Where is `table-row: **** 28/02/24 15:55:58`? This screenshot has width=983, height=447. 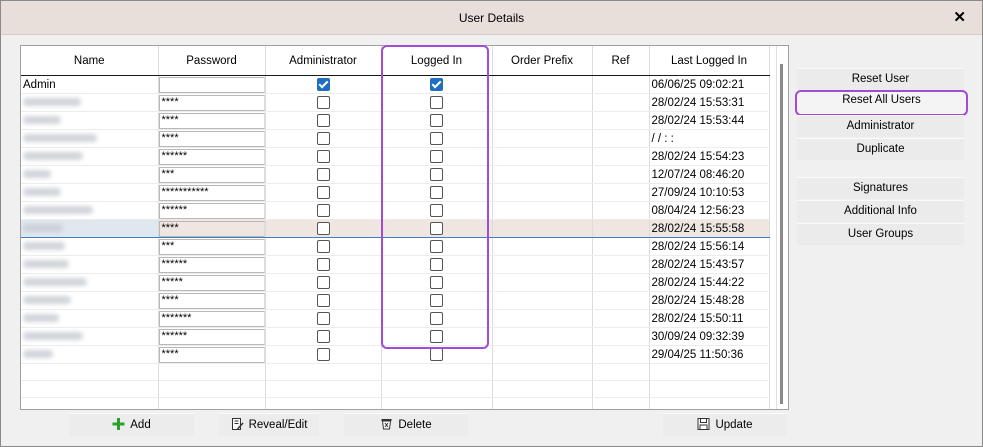 table-row: **** 28/02/24 15:55:58 is located at coordinates (395, 228).